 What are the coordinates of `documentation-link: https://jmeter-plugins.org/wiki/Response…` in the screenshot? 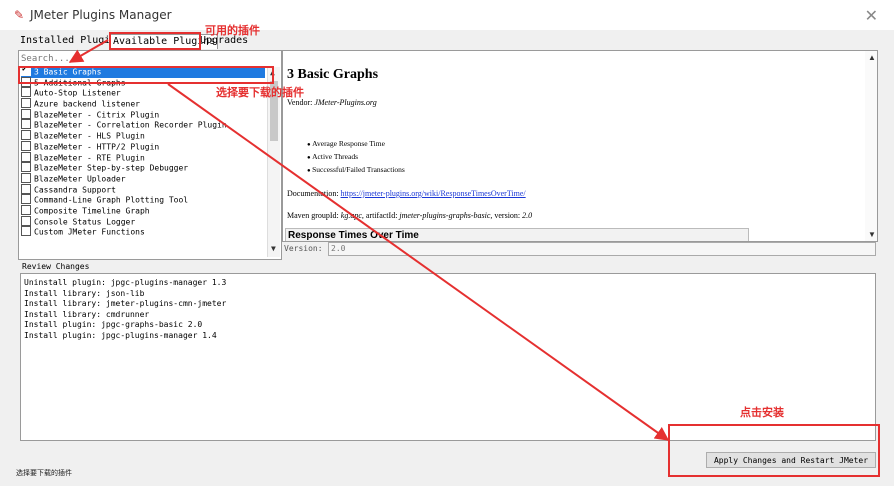 It's located at (433, 193).